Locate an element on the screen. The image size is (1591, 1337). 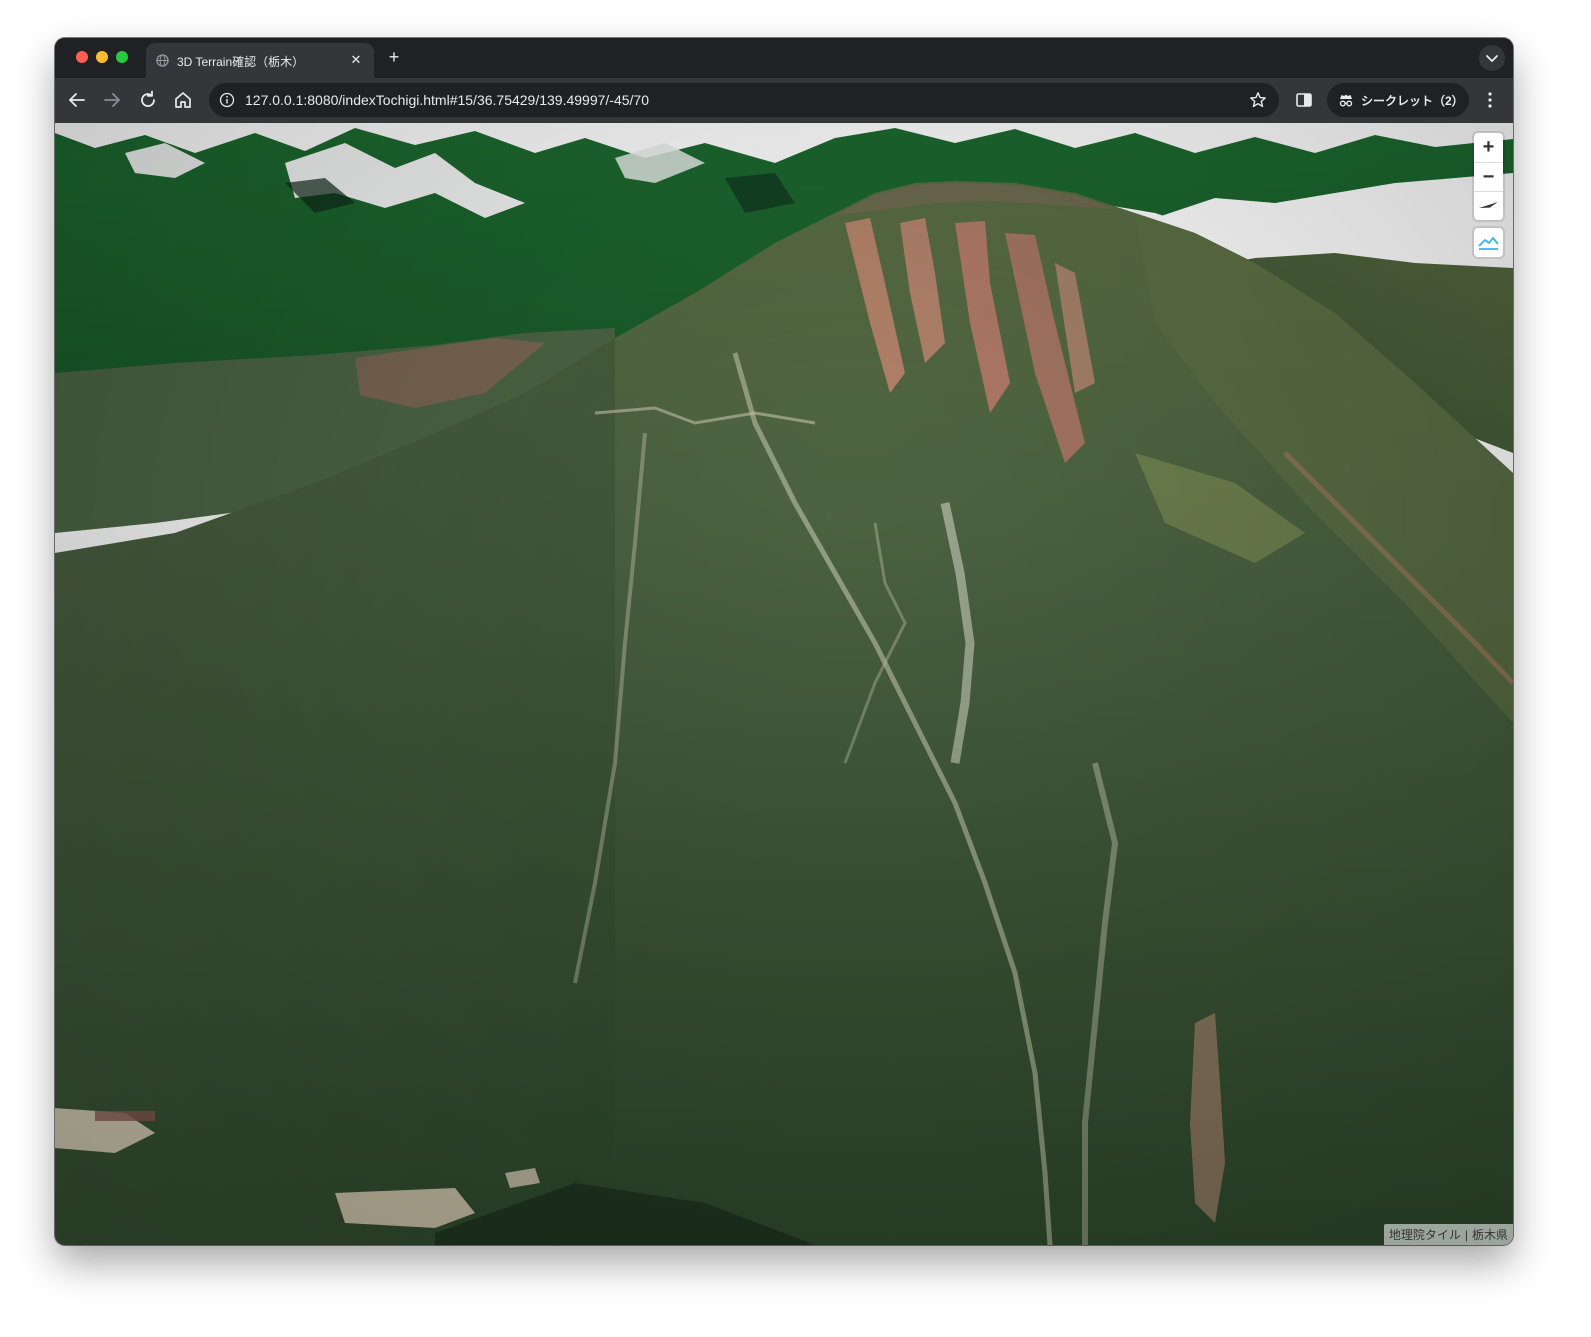
home-icon is located at coordinates (183, 100).